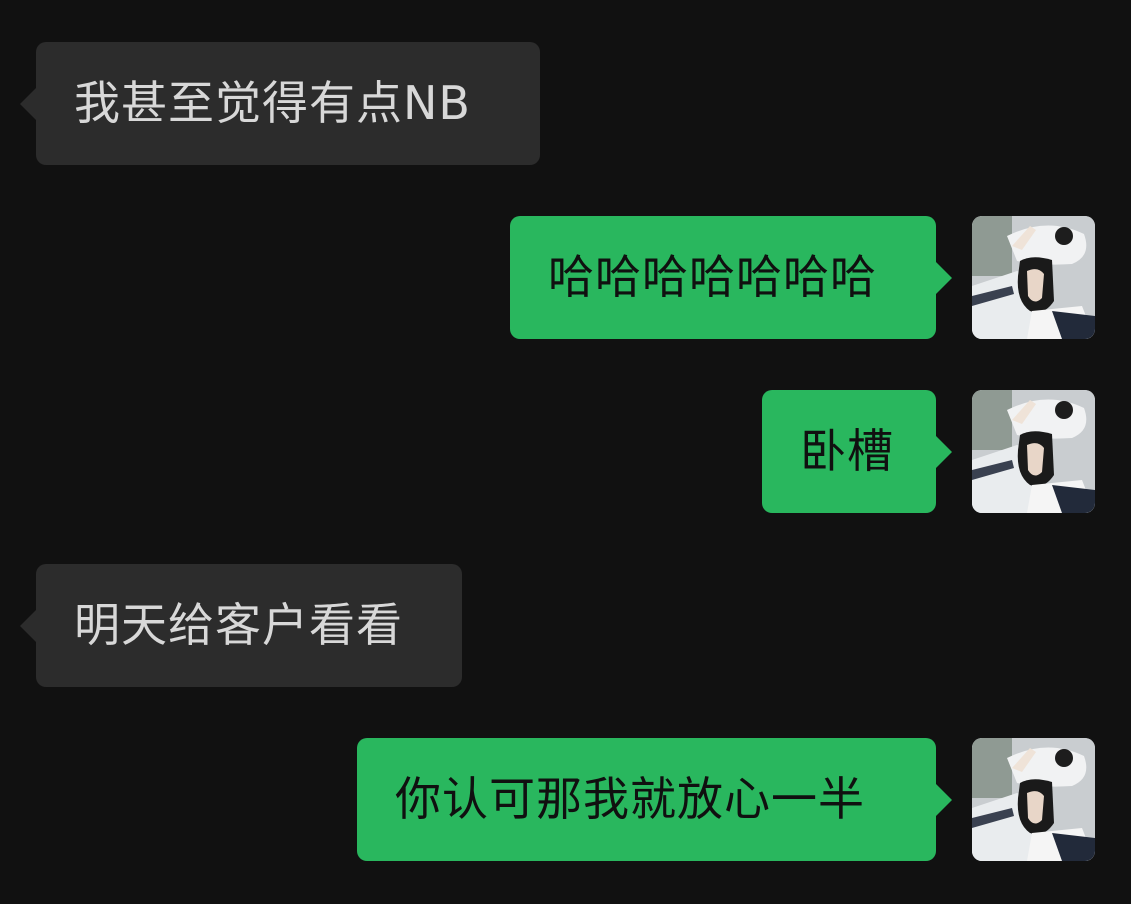  Describe the element at coordinates (272, 103) in the screenshot. I see `message-text: 我甚至觉得有点NB` at that location.